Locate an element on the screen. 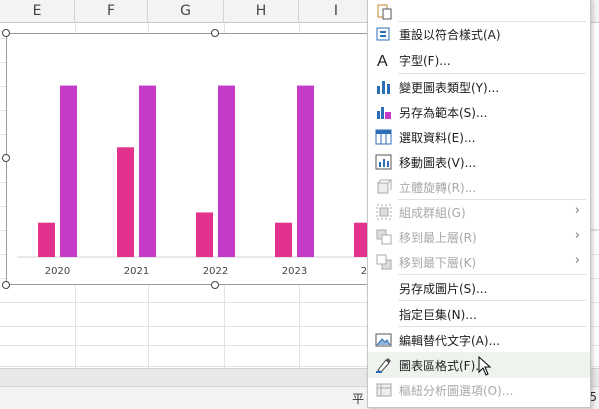 Image resolution: width=599 pixels, height=409 pixels. mouse-cursor-icon is located at coordinates (485, 367).